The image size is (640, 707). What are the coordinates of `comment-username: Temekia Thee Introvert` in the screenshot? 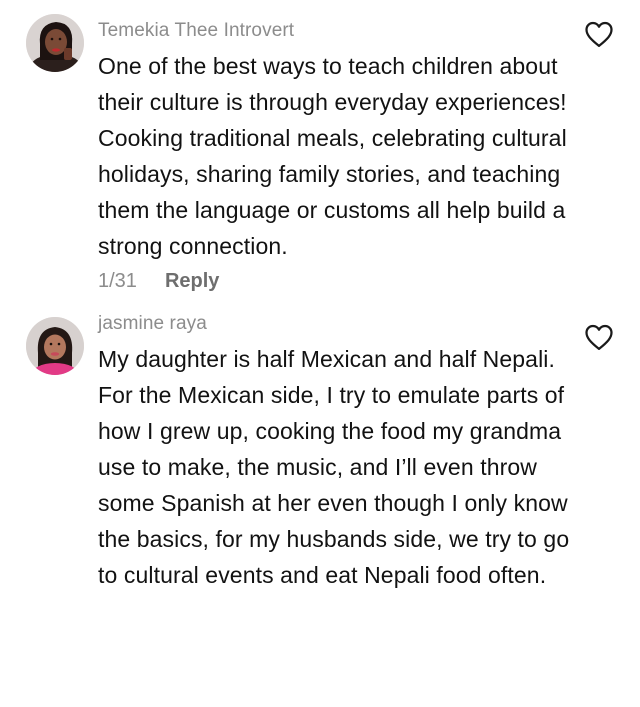 It's located at (334, 31).